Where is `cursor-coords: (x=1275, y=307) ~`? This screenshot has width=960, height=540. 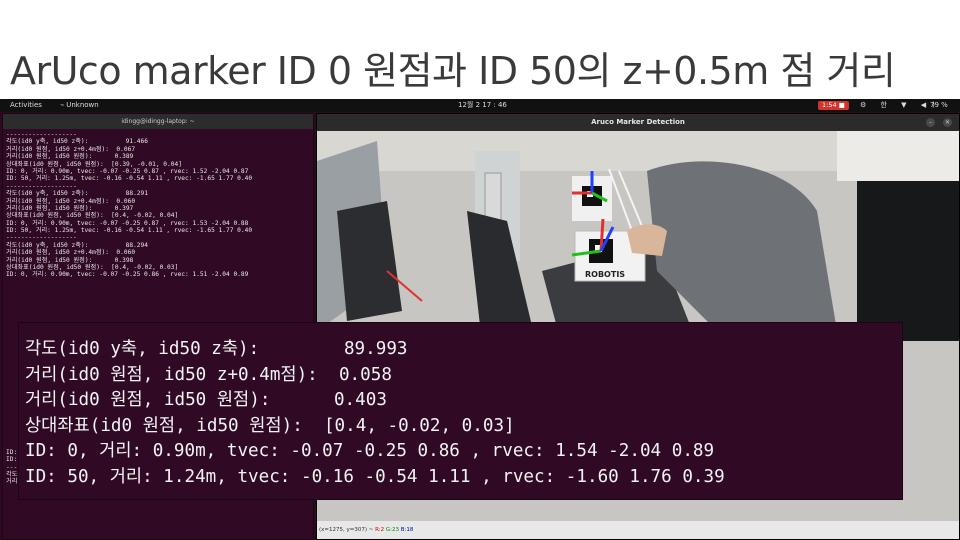
cursor-coords: (x=1275, y=307) ~ is located at coordinates (346, 530).